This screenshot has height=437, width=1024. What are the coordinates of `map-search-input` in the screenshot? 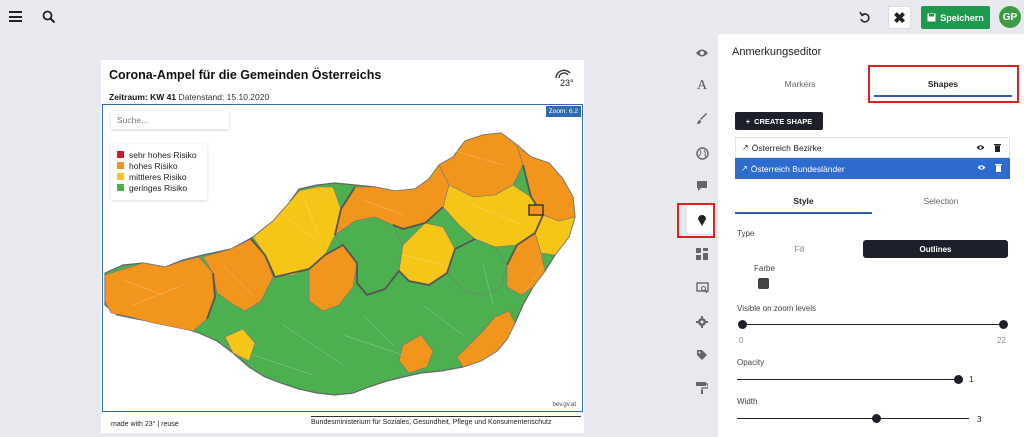 It's located at (170, 120).